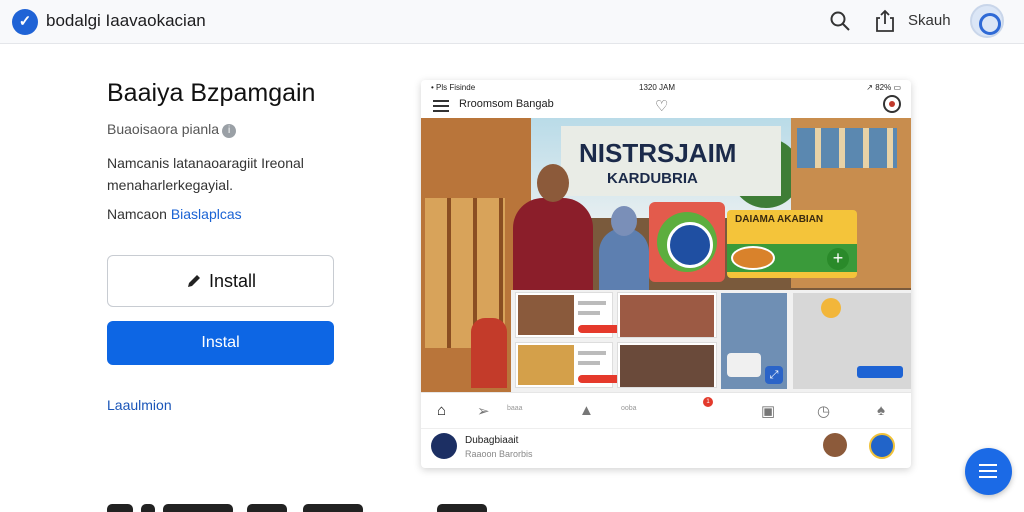 The height and width of the screenshot is (512, 1024). Describe the element at coordinates (824, 411) in the screenshot. I see `clock-icon: ◷` at that location.